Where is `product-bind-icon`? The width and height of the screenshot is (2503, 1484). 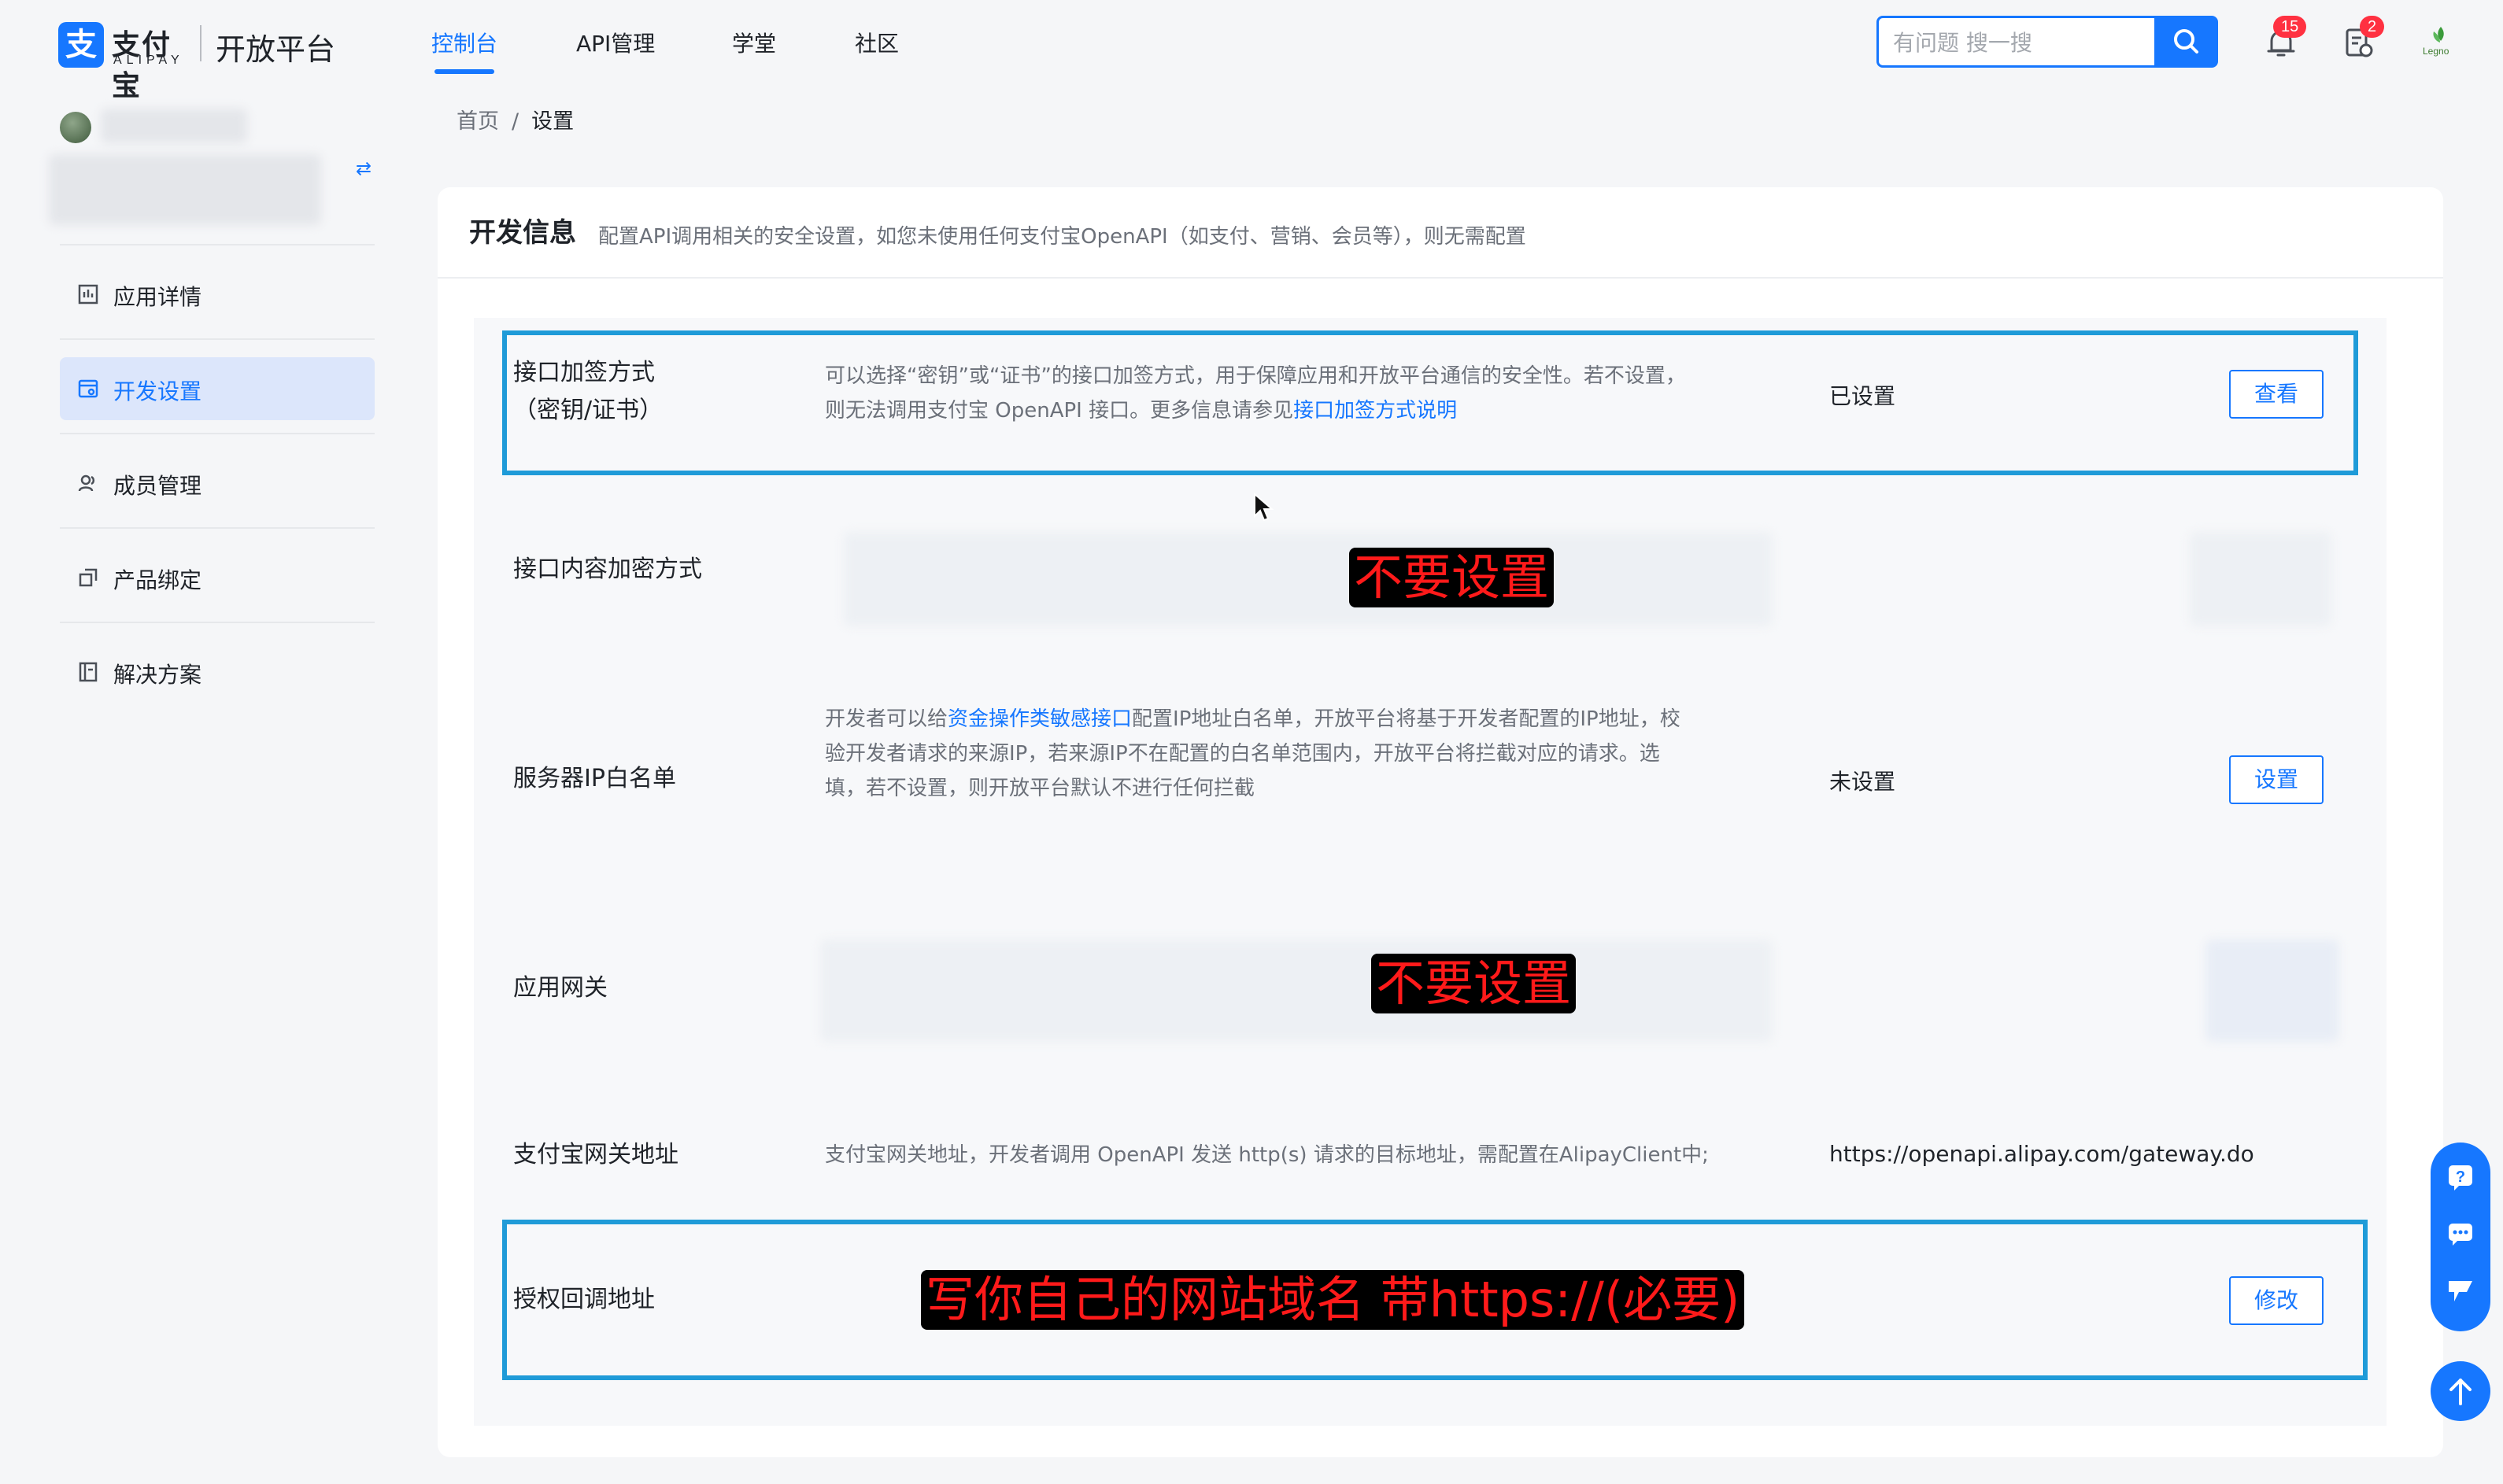
product-bind-icon is located at coordinates (89, 577).